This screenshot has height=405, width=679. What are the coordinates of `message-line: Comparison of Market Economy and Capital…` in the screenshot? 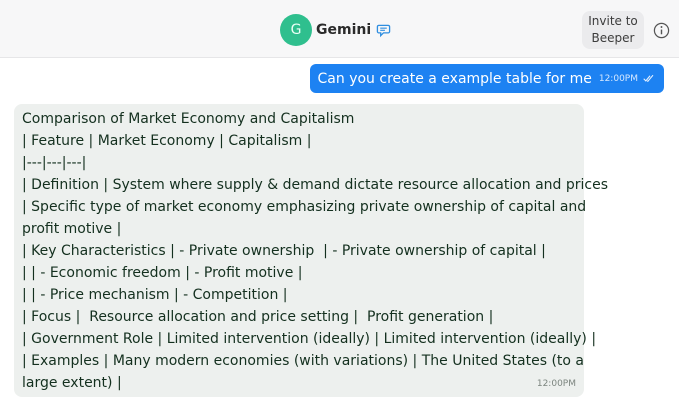 It's located at (188, 119).